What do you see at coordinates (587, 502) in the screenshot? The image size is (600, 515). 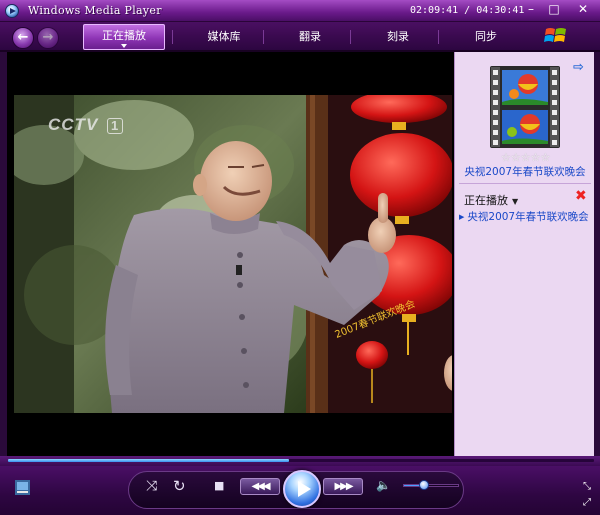 I see `fullscreen-icon: ⤢` at bounding box center [587, 502].